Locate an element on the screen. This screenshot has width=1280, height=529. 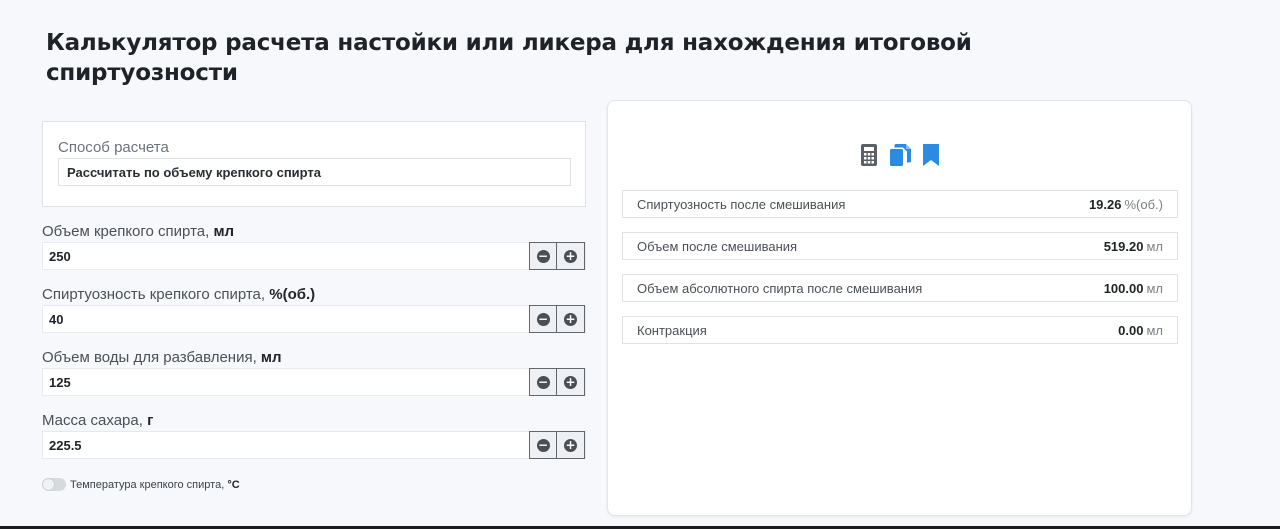
strong-spirit-volume-label: Объем крепкого спирта, мл is located at coordinates (138, 231).